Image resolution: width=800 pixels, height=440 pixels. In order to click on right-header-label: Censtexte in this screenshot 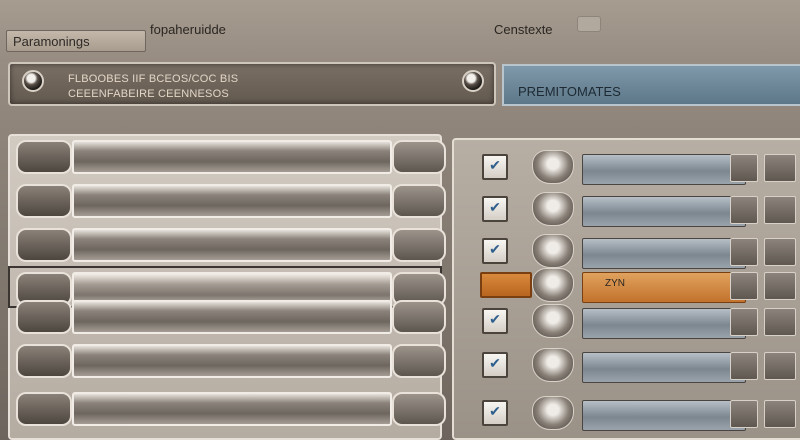, I will do `click(523, 29)`.